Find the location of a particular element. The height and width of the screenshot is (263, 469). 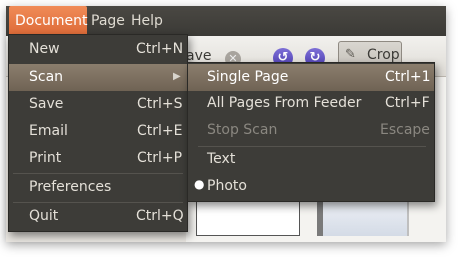

menu-item-photo: ● Photo is located at coordinates (311, 187).